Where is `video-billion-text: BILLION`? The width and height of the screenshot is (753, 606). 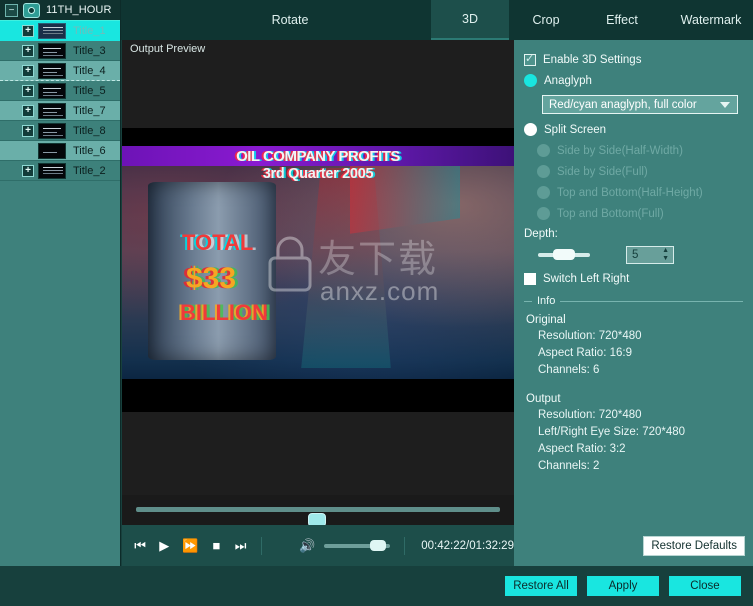 video-billion-text: BILLION is located at coordinates (224, 312).